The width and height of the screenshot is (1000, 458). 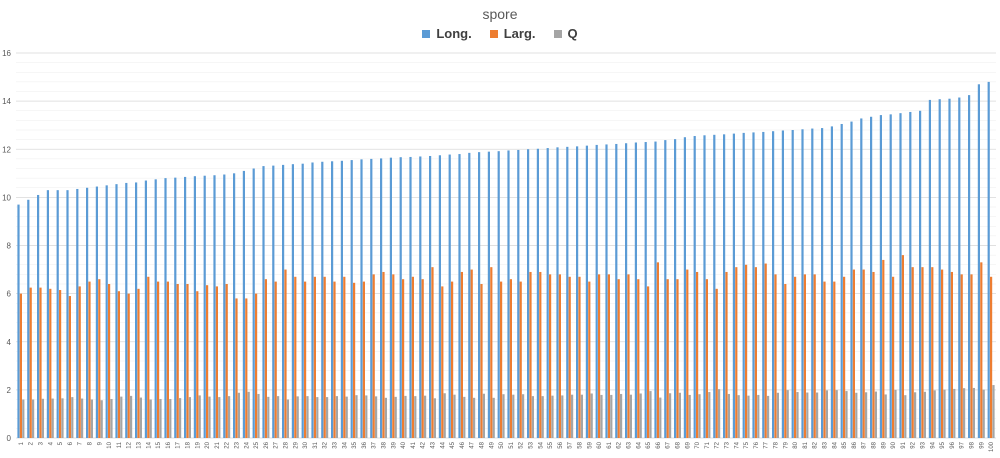 I want to click on x-category-label: 89, so click(x=884, y=444).